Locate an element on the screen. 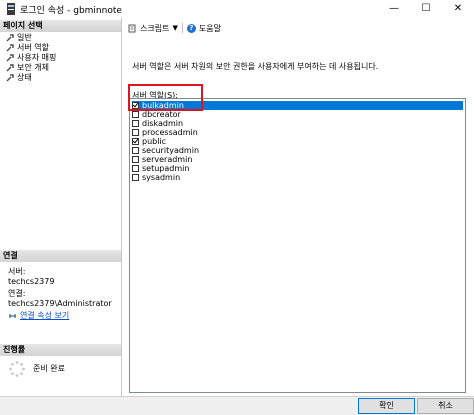 The image size is (474, 415). server-roles-description: 서버 역할은 서버 차원의 보안 권한을 사용자에게 부여하는 데 사용됩니다. is located at coordinates (255, 66).